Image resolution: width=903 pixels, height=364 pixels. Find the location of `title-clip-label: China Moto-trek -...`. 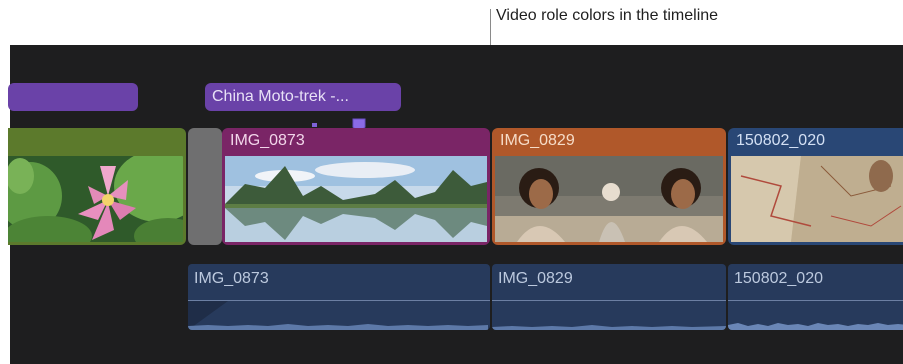

title-clip-label: China Moto-trek -... is located at coordinates (280, 96).